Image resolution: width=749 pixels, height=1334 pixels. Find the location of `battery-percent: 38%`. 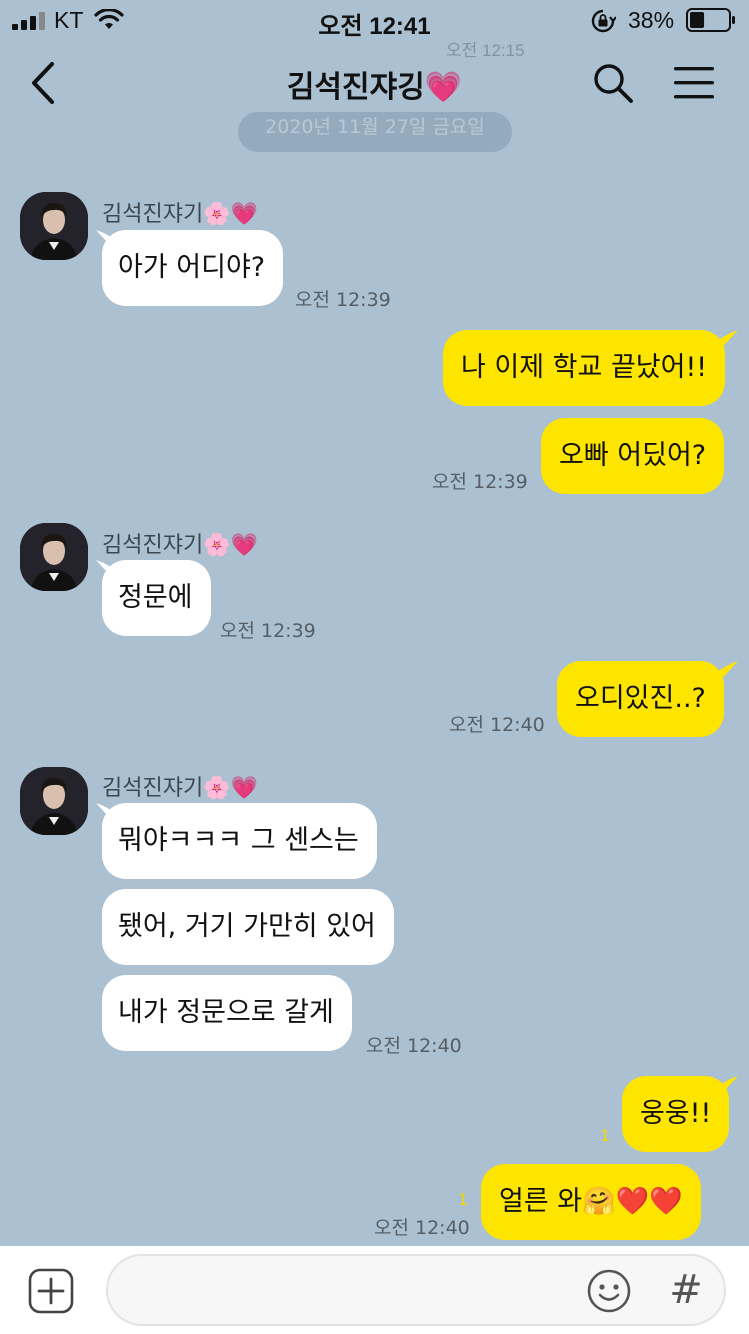

battery-percent: 38% is located at coordinates (651, 20).